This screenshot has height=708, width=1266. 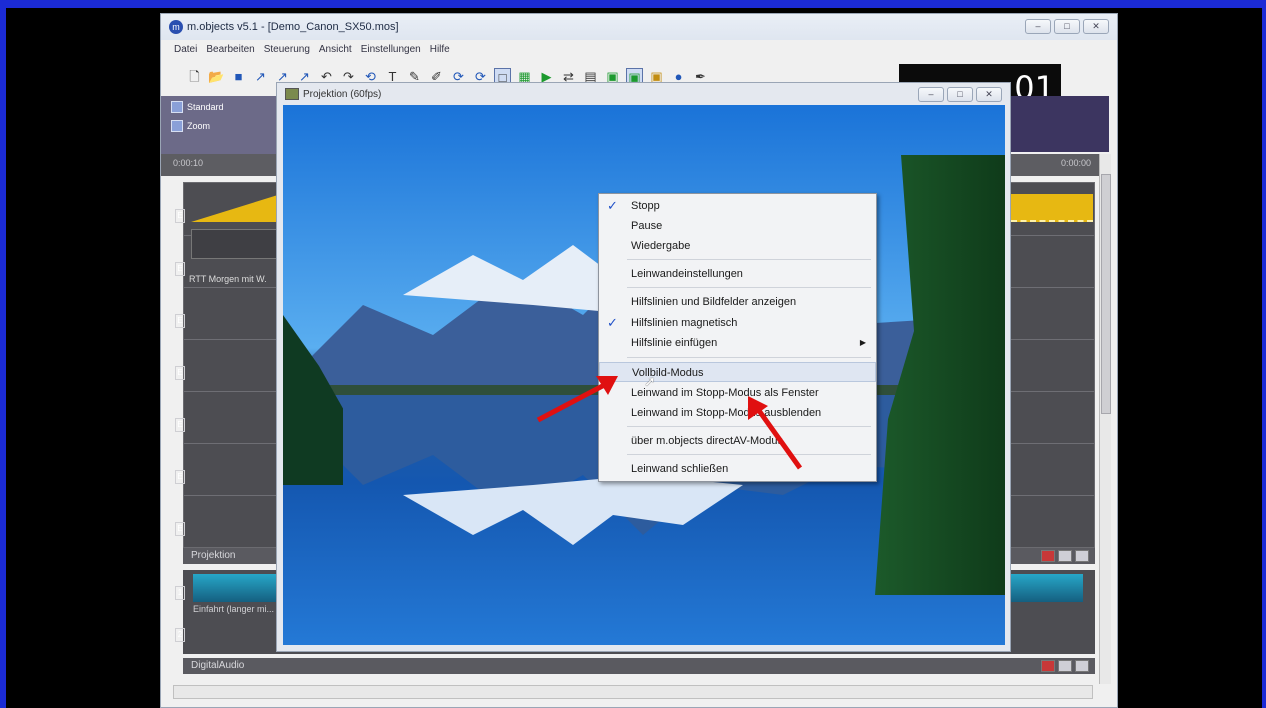 What do you see at coordinates (1067, 26) in the screenshot?
I see `maximize-button: □` at bounding box center [1067, 26].